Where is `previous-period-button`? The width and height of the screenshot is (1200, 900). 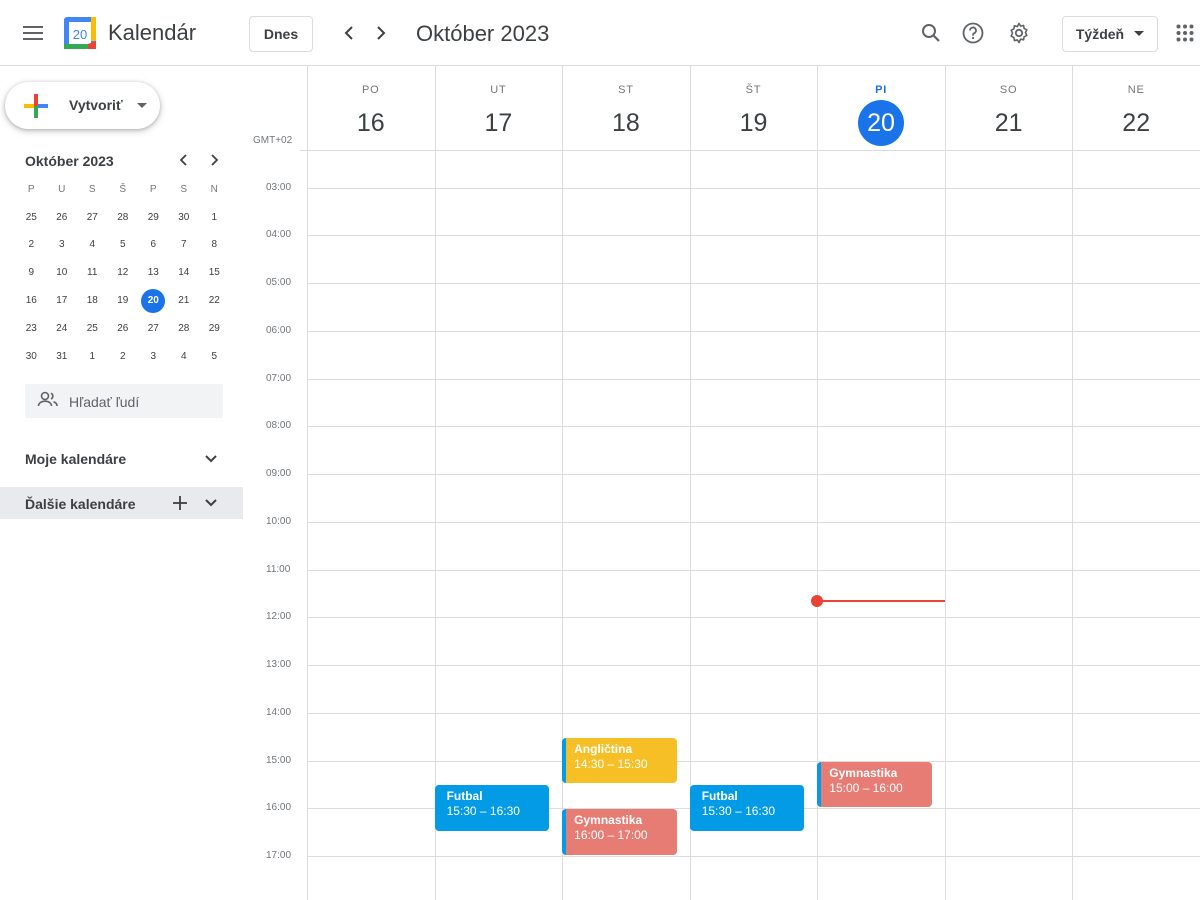 previous-period-button is located at coordinates (349, 33).